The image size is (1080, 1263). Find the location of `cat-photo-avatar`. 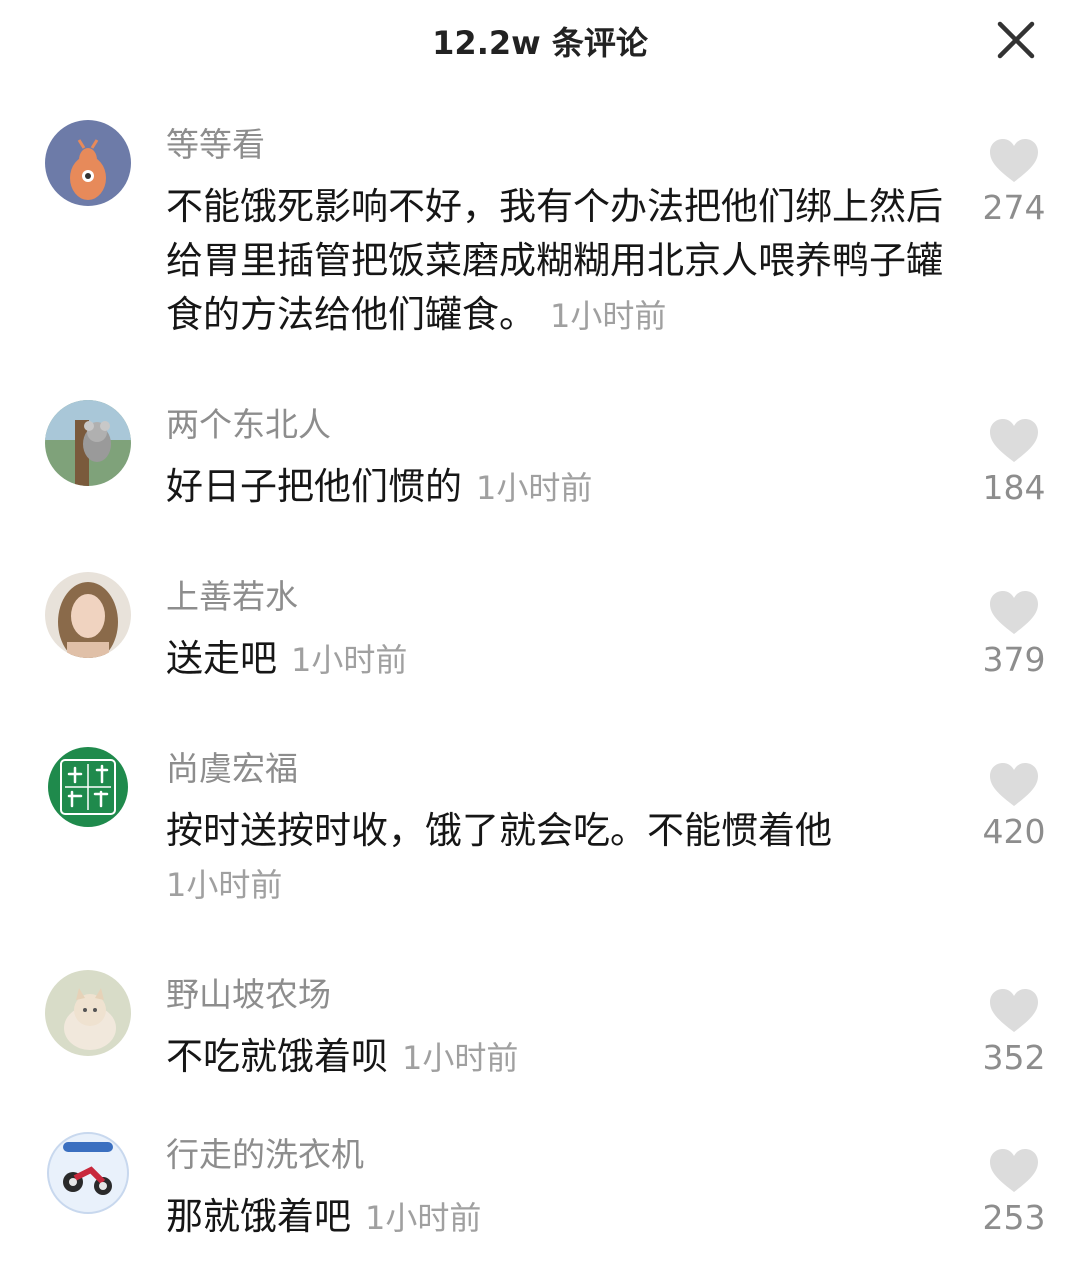

cat-photo-avatar is located at coordinates (88, 1013).